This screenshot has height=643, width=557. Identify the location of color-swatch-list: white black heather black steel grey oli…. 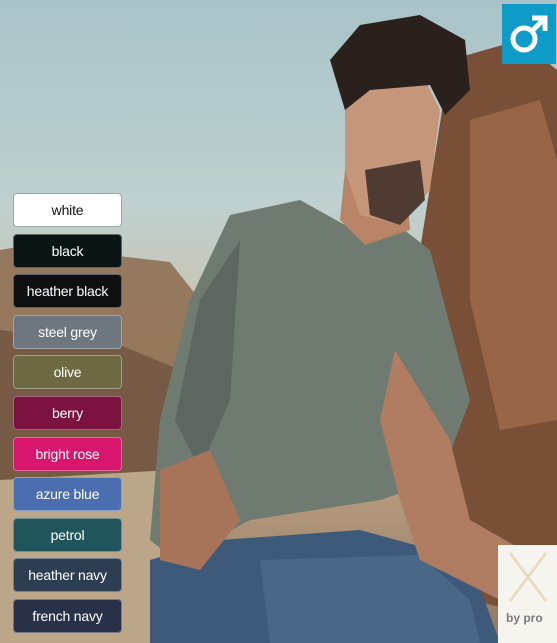
(67, 416).